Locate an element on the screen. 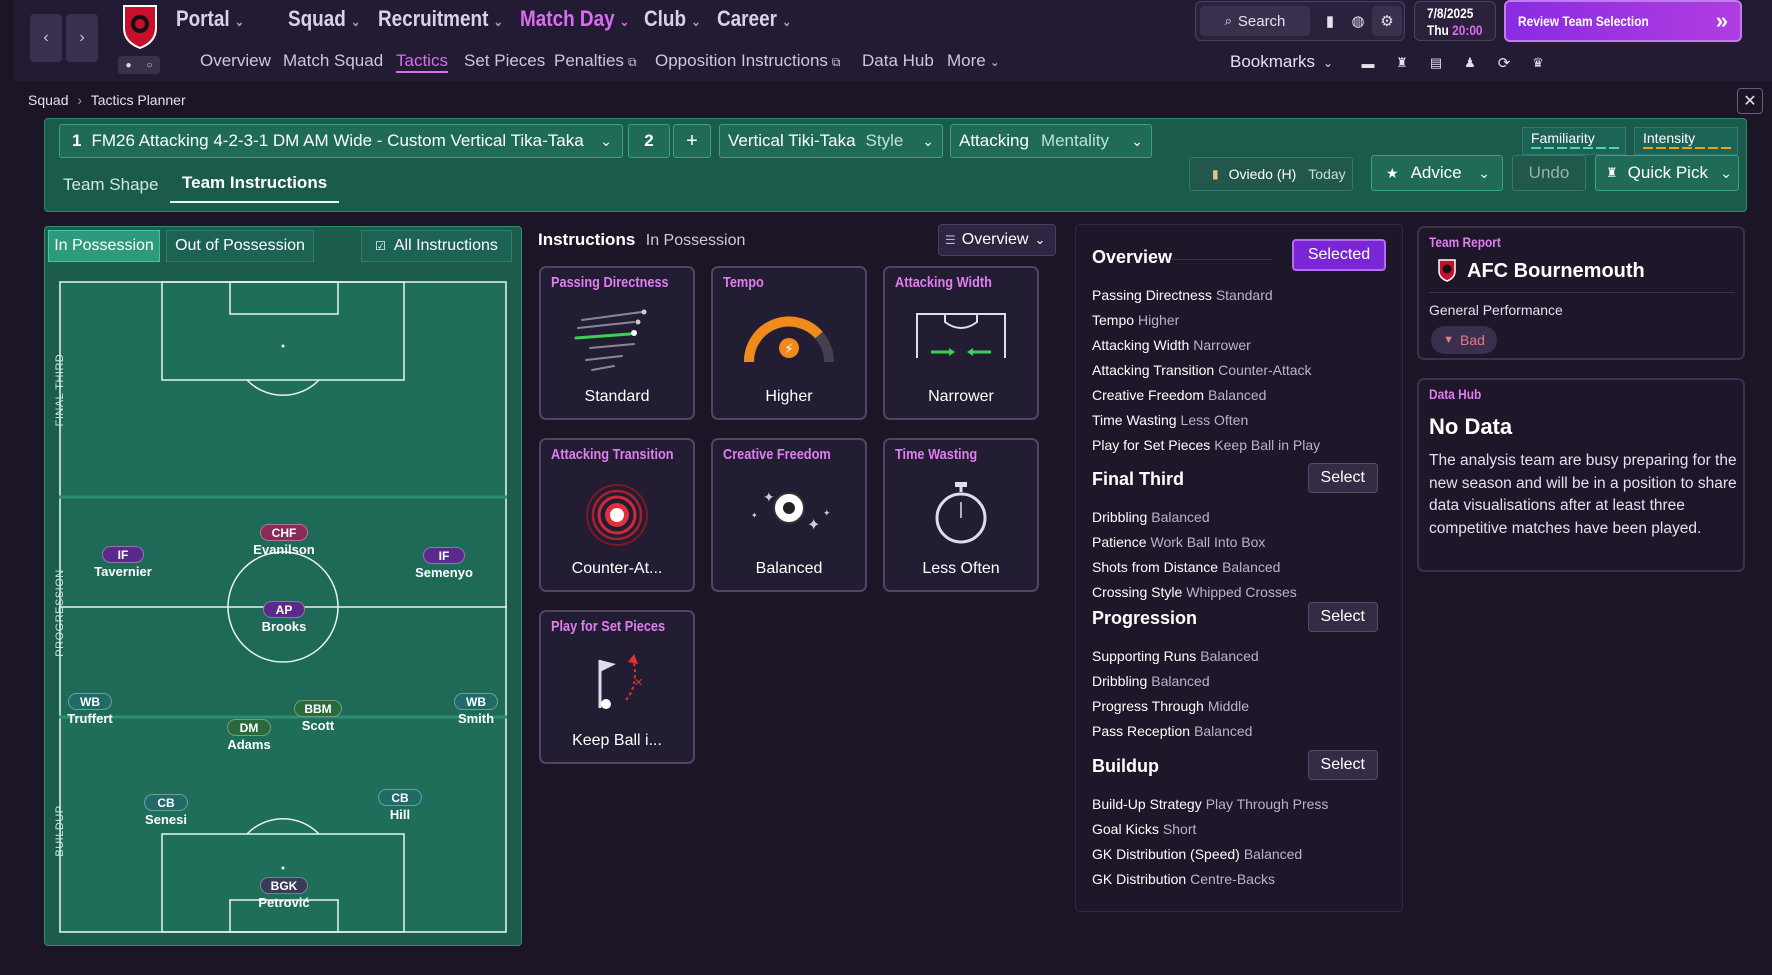  tab-team-instructions: Team Instructions is located at coordinates (255, 184).